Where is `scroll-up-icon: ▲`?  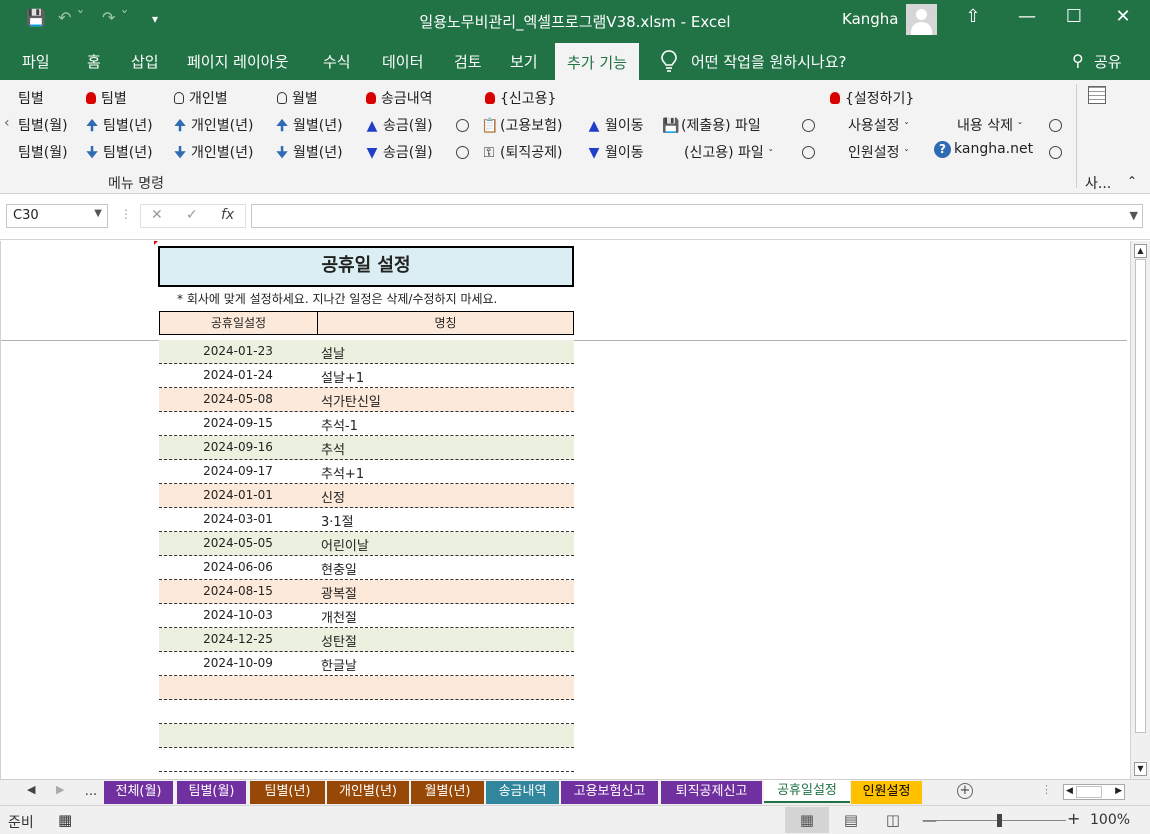
scroll-up-icon: ▲ is located at coordinates (1140, 251).